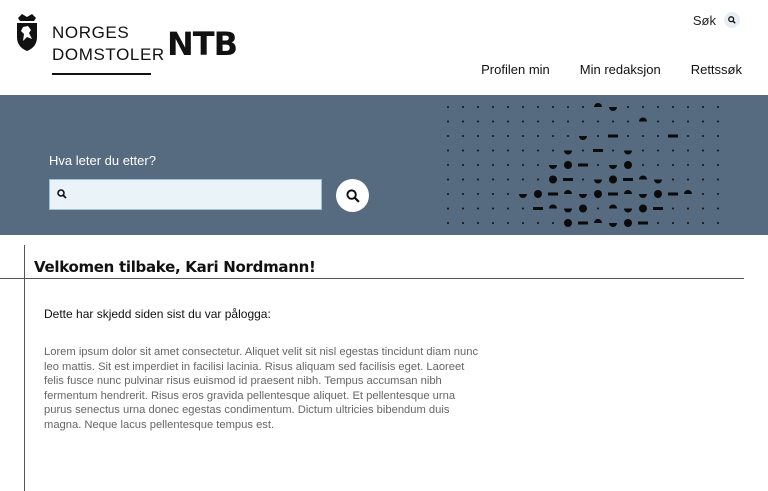  Describe the element at coordinates (175, 267) in the screenshot. I see `welcome-heading: Velkomen tilbake, Kari Nordmann!` at that location.